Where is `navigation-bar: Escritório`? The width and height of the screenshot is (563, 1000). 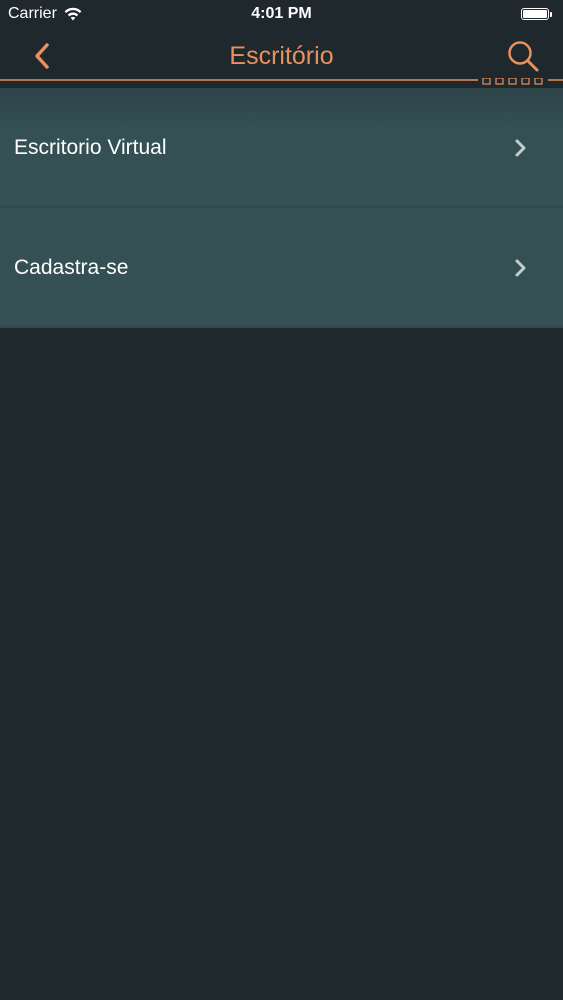
navigation-bar: Escritório is located at coordinates (281, 59).